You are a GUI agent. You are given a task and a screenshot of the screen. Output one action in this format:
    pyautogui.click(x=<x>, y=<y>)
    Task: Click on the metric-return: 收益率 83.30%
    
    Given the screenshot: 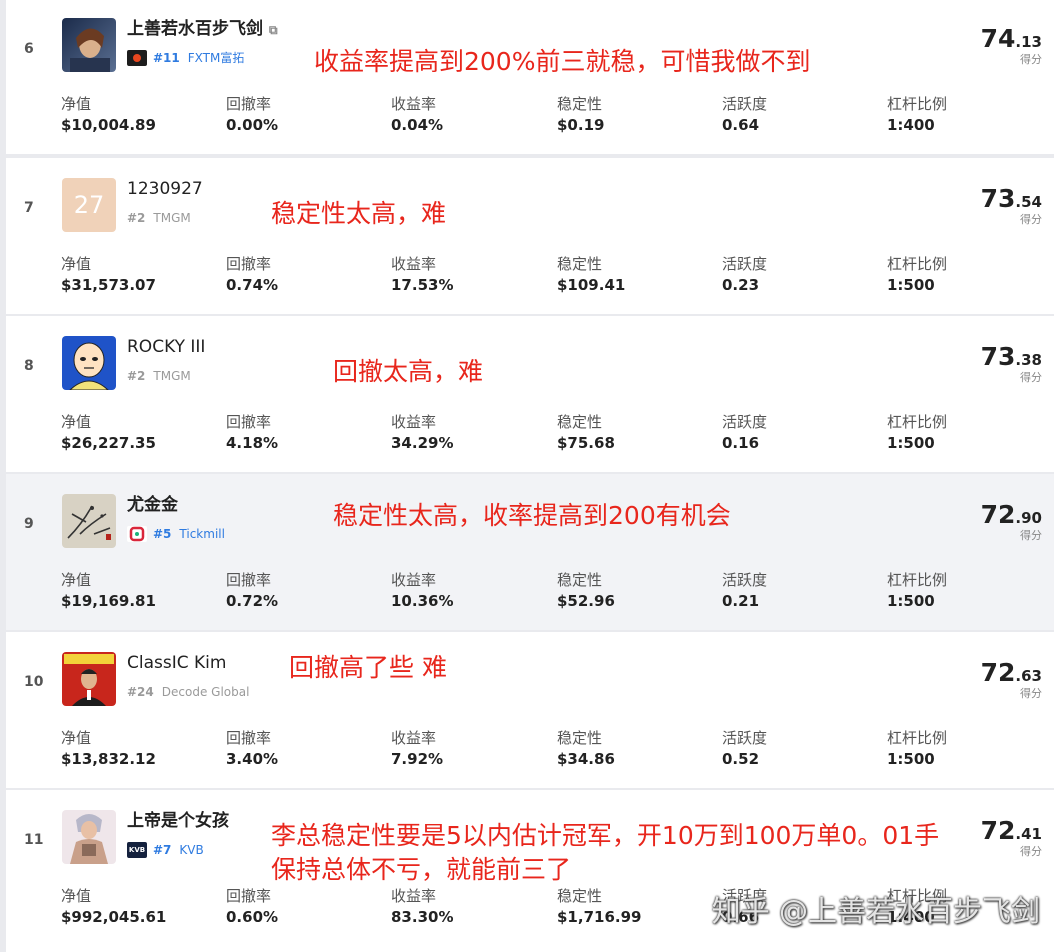 What is the action you would take?
    pyautogui.click(x=422, y=907)
    